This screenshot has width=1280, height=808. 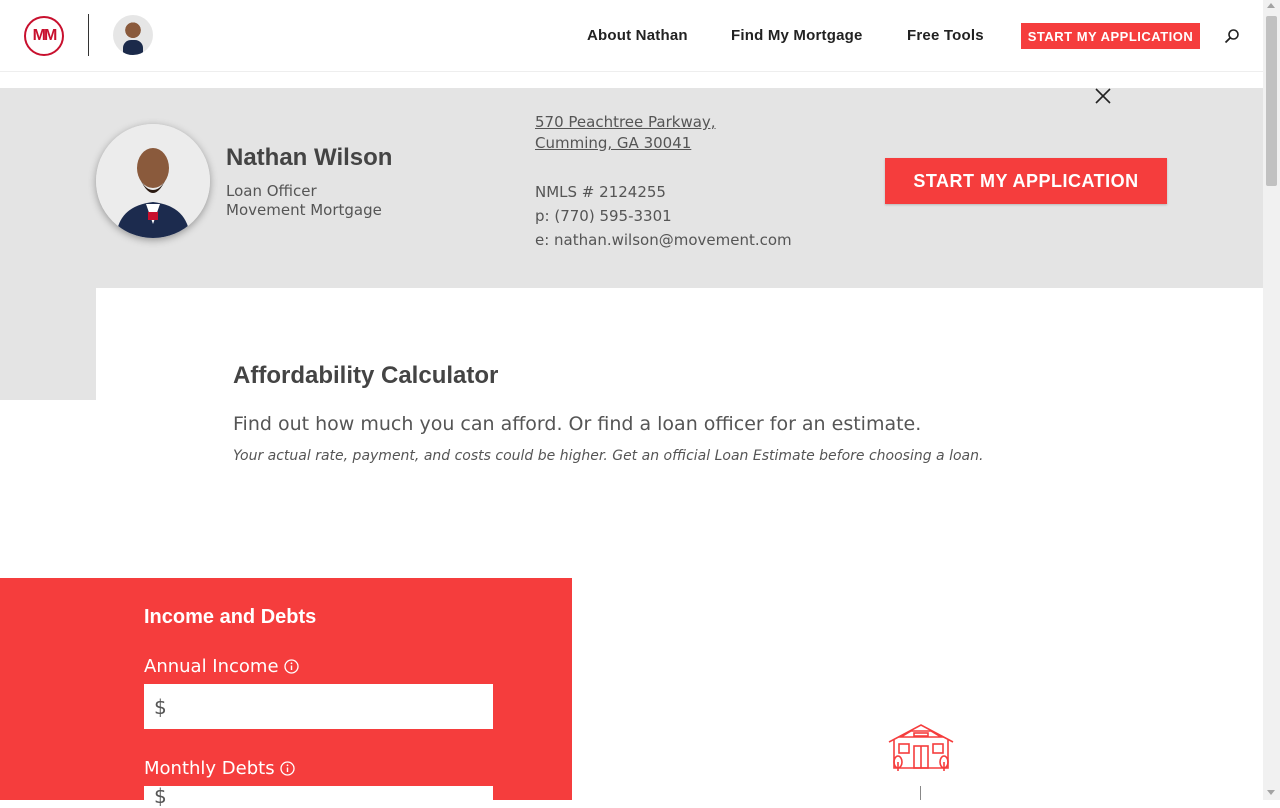 What do you see at coordinates (637, 35) in the screenshot?
I see `nav-about-nathan: About Nathan` at bounding box center [637, 35].